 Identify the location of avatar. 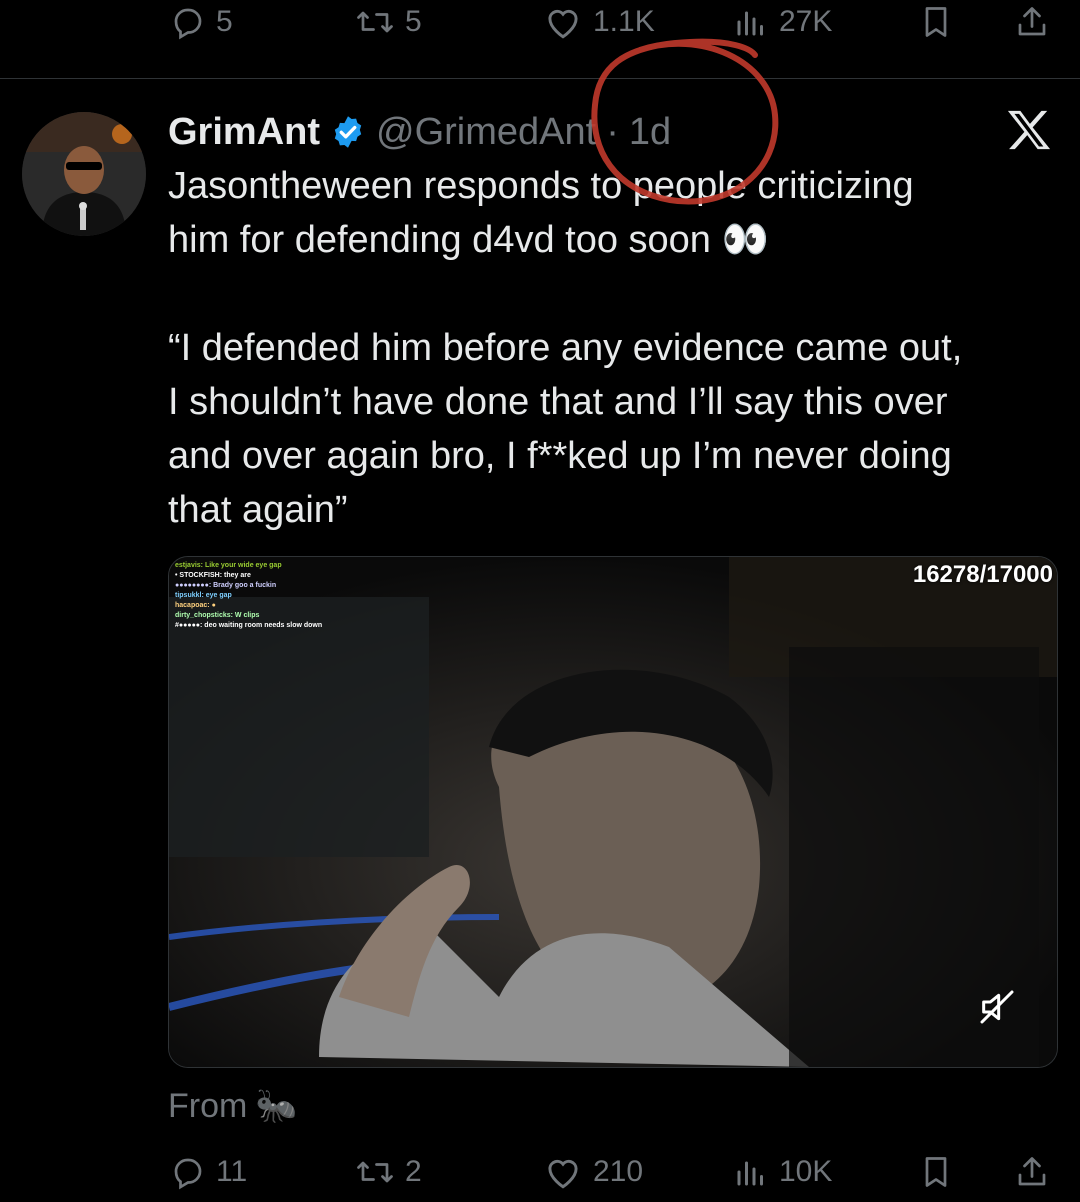
(84, 174).